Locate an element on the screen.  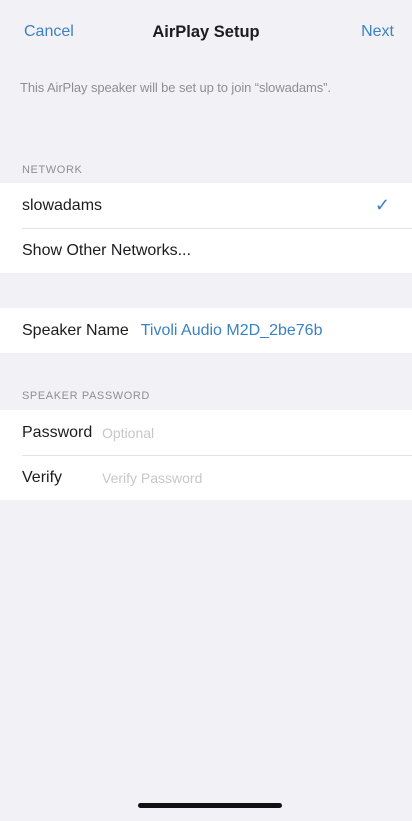
checkmark-icon: ✓ is located at coordinates (382, 205).